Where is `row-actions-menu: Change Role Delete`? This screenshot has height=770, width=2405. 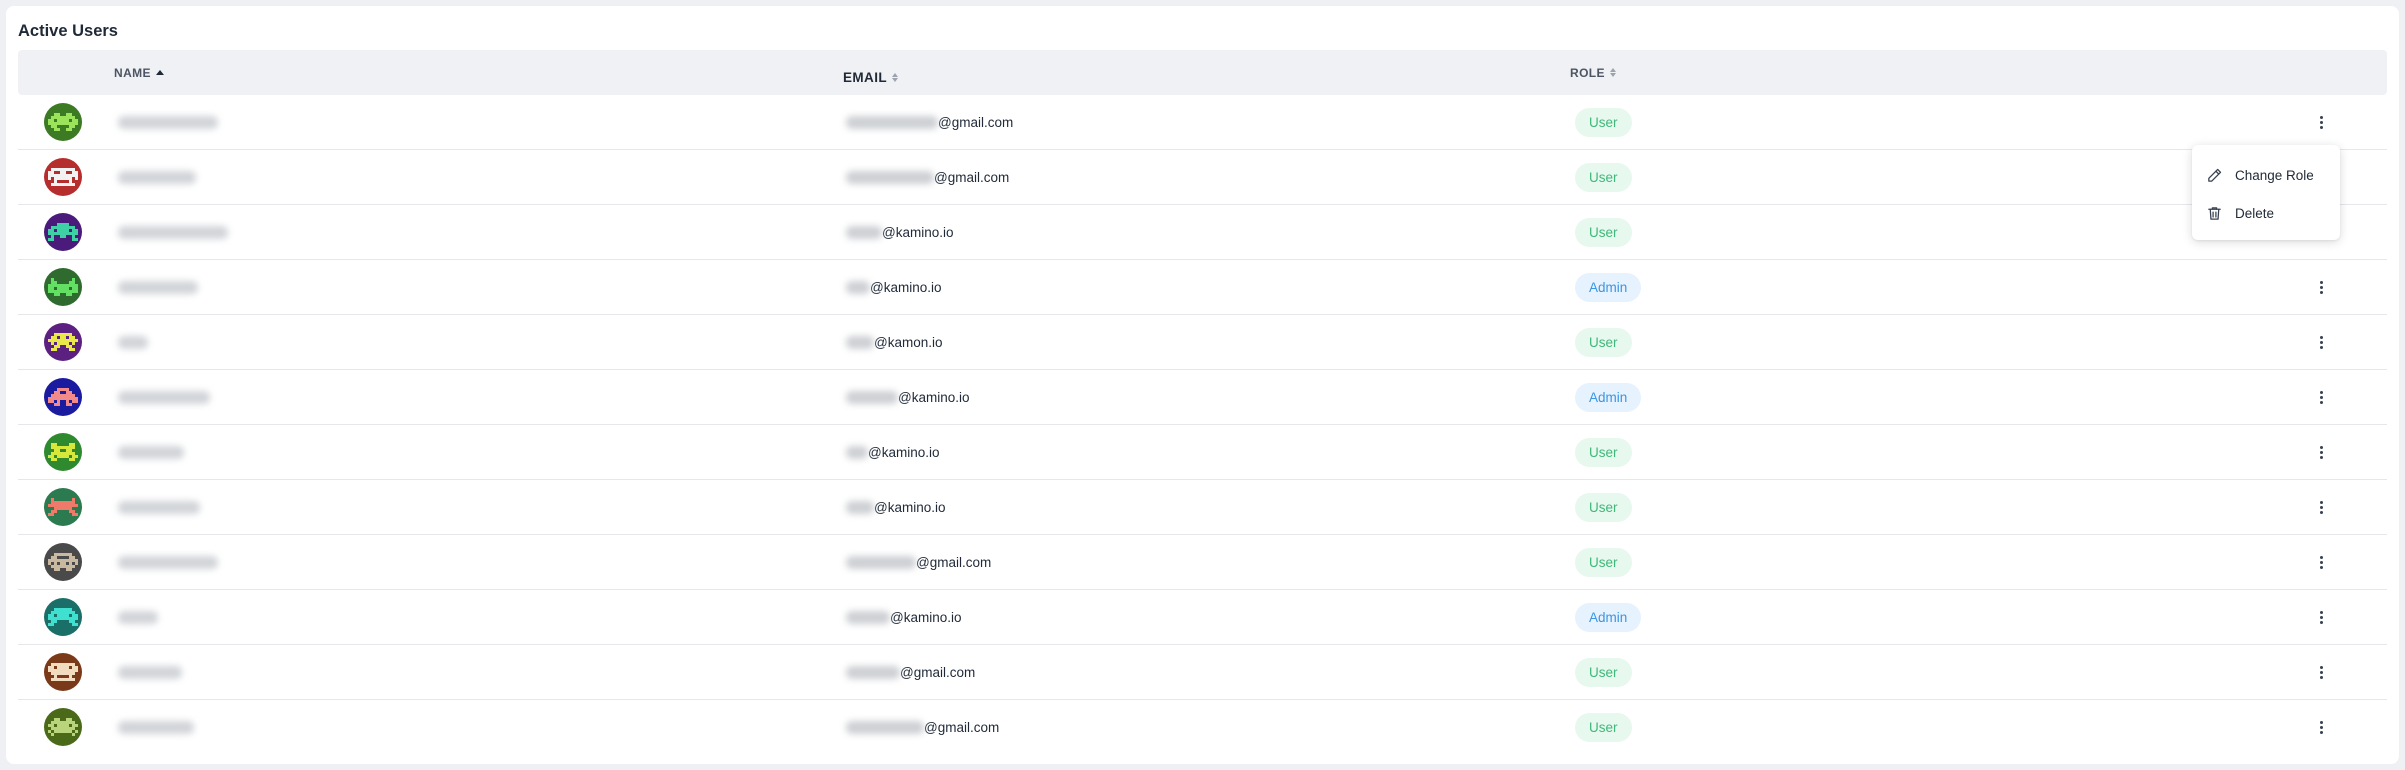 row-actions-menu: Change Role Delete is located at coordinates (2266, 192).